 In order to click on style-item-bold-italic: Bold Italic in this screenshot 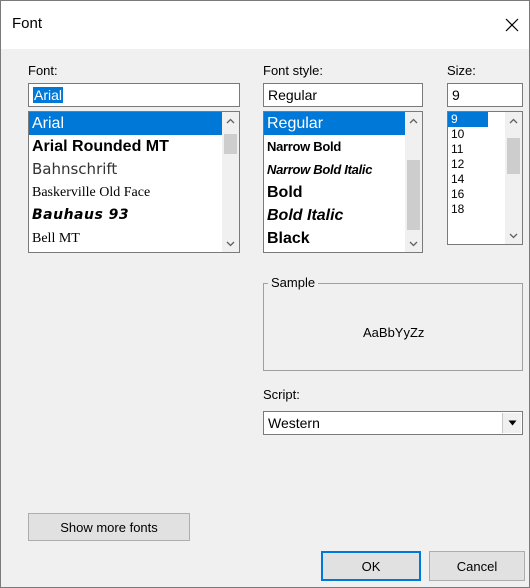, I will do `click(334, 215)`.